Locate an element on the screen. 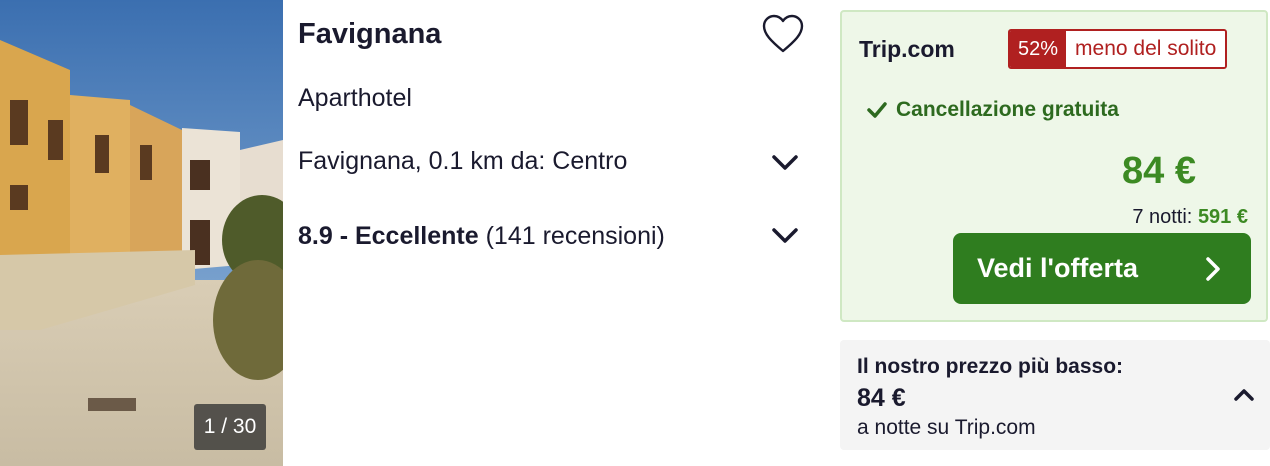 This screenshot has width=1270, height=466. discount-percent: 52% is located at coordinates (1038, 49).